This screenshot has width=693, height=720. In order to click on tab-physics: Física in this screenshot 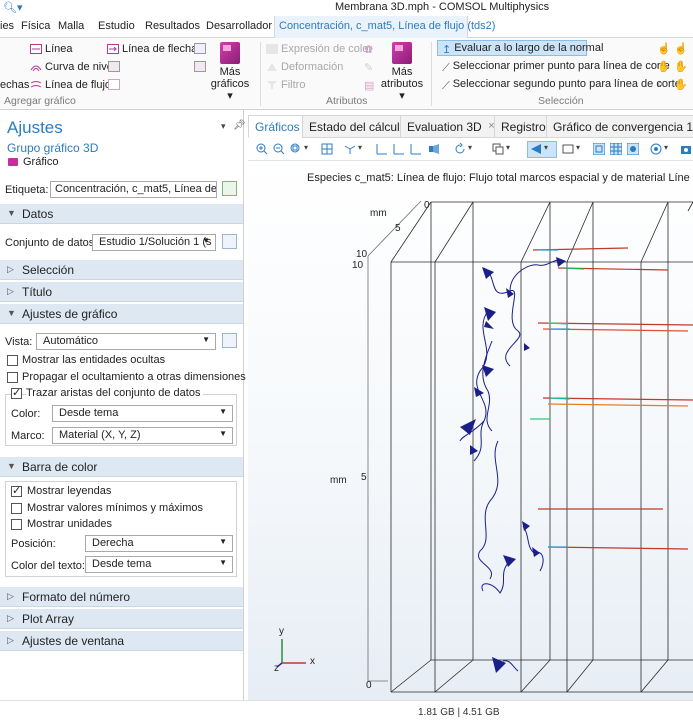, I will do `click(35, 26)`.